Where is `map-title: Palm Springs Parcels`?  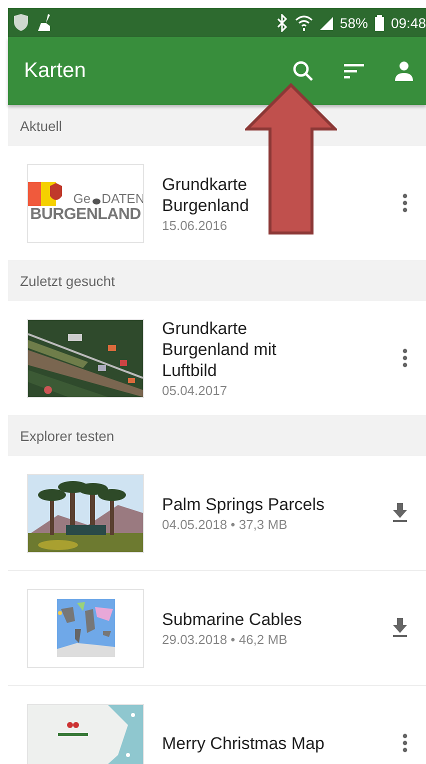 map-title: Palm Springs Parcels is located at coordinates (244, 504).